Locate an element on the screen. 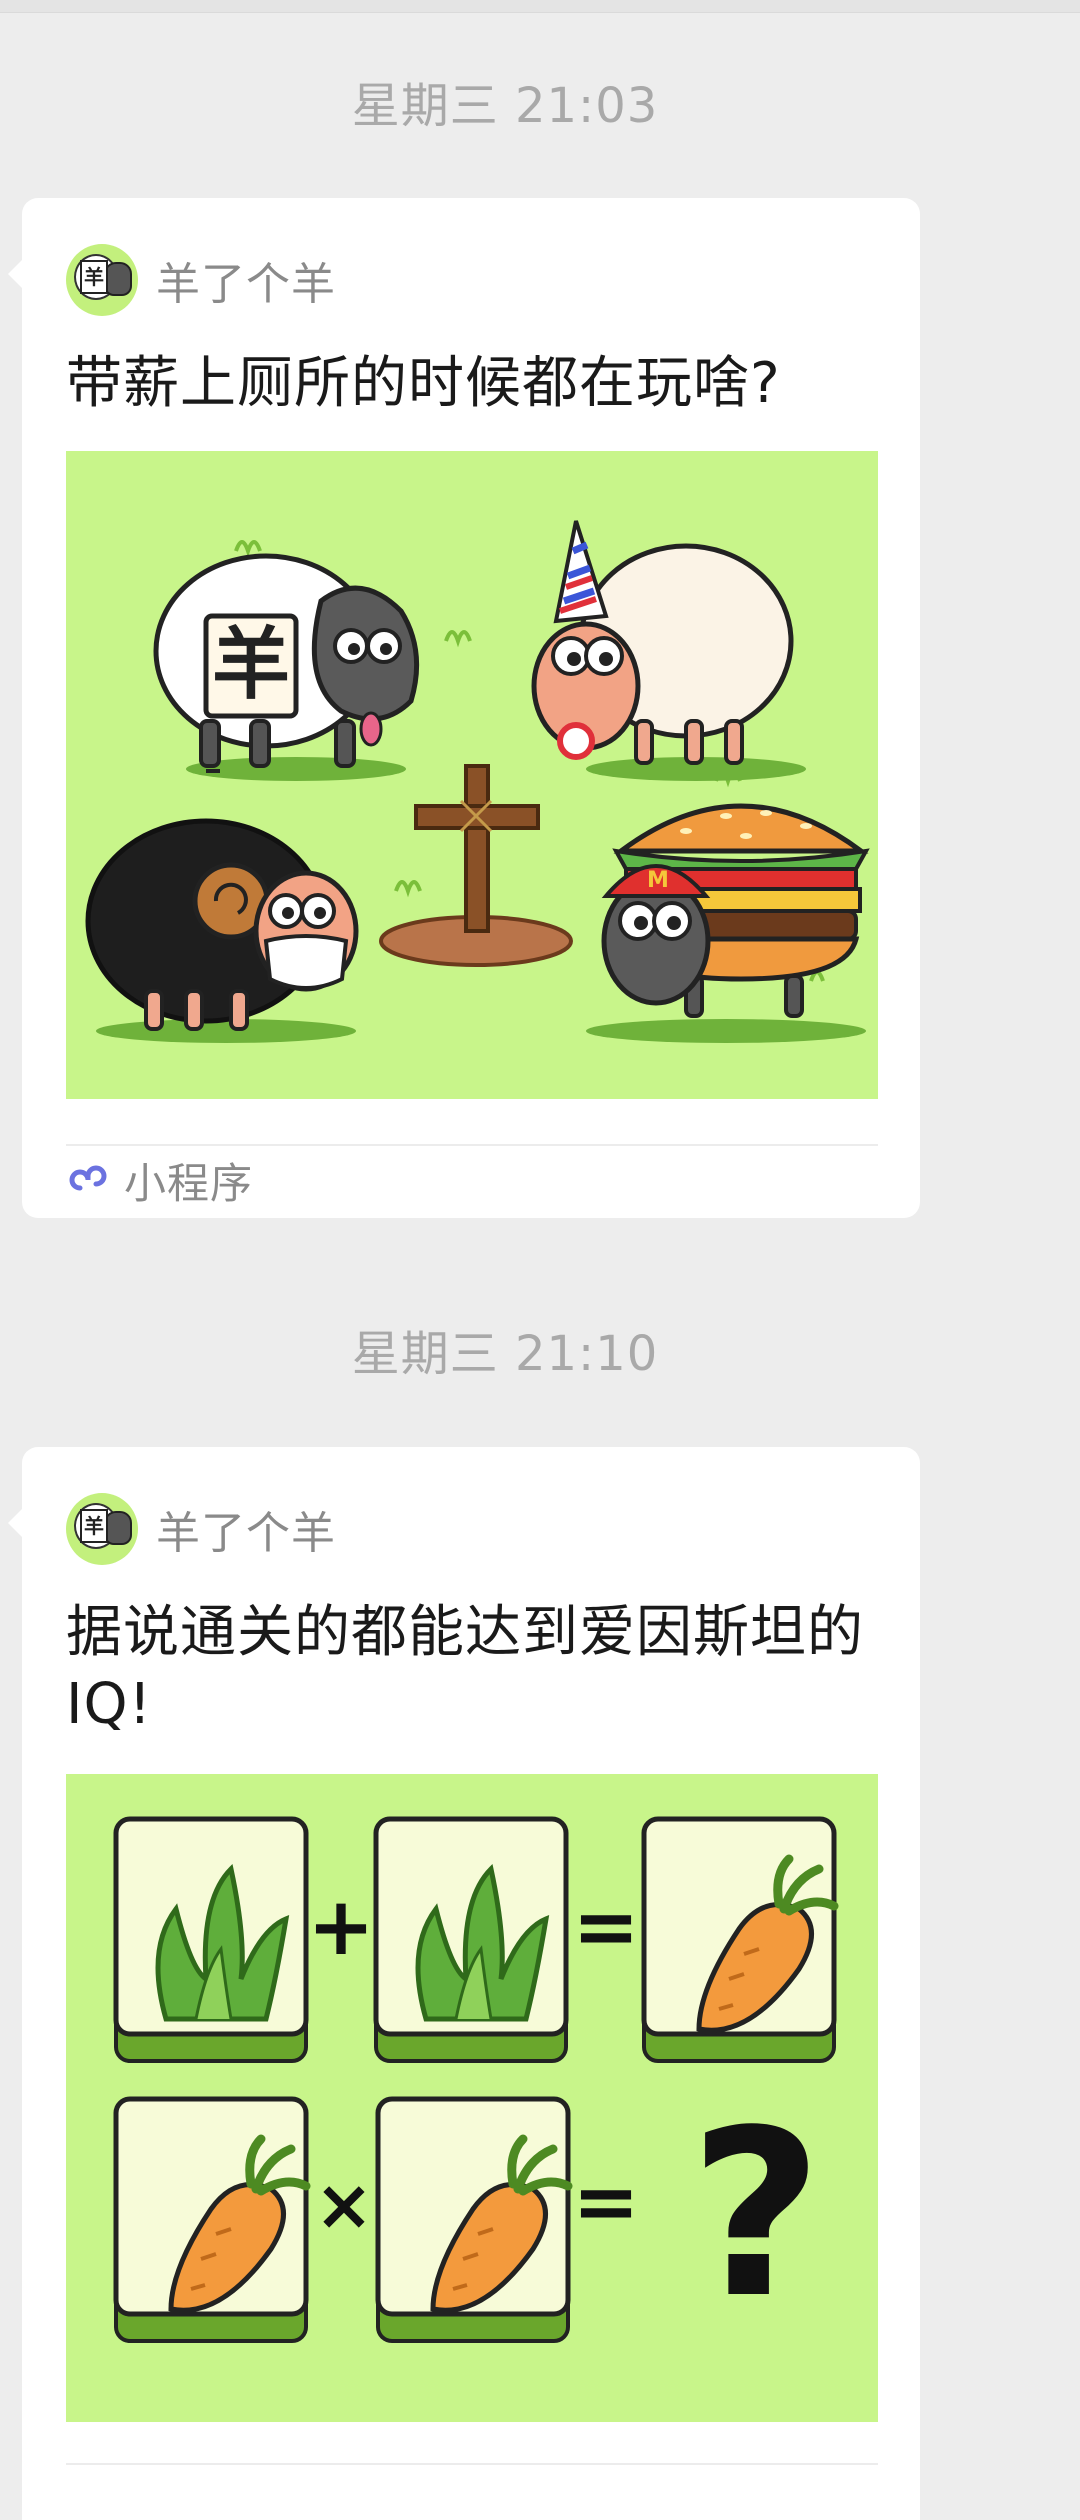  puzzle-answer: ? is located at coordinates (755, 2215).